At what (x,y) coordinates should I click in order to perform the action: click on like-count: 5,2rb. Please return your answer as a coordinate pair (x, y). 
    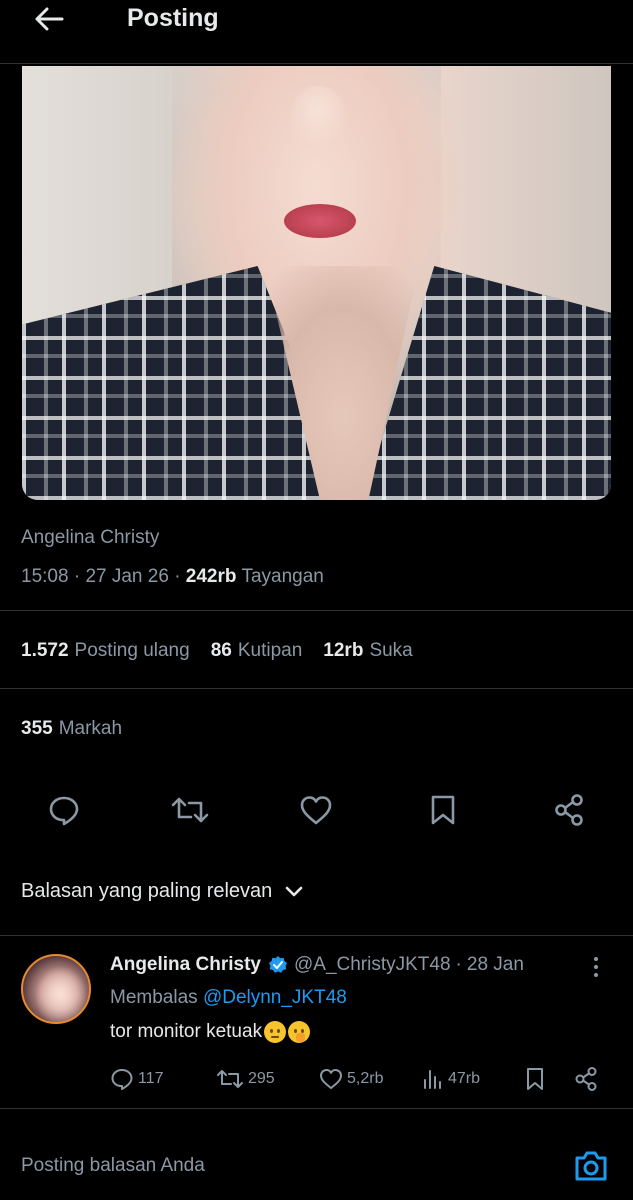
    Looking at the image, I should click on (365, 1078).